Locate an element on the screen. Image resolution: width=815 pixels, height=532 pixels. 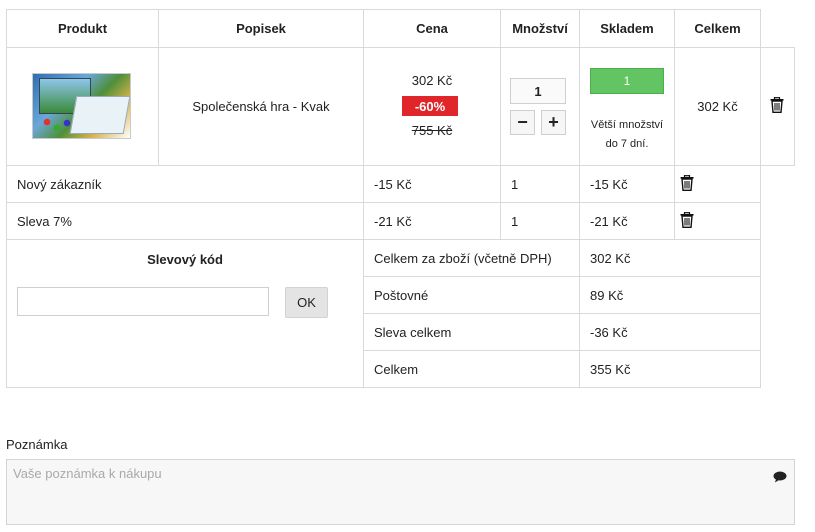
quantity-input: 1 is located at coordinates (538, 91).